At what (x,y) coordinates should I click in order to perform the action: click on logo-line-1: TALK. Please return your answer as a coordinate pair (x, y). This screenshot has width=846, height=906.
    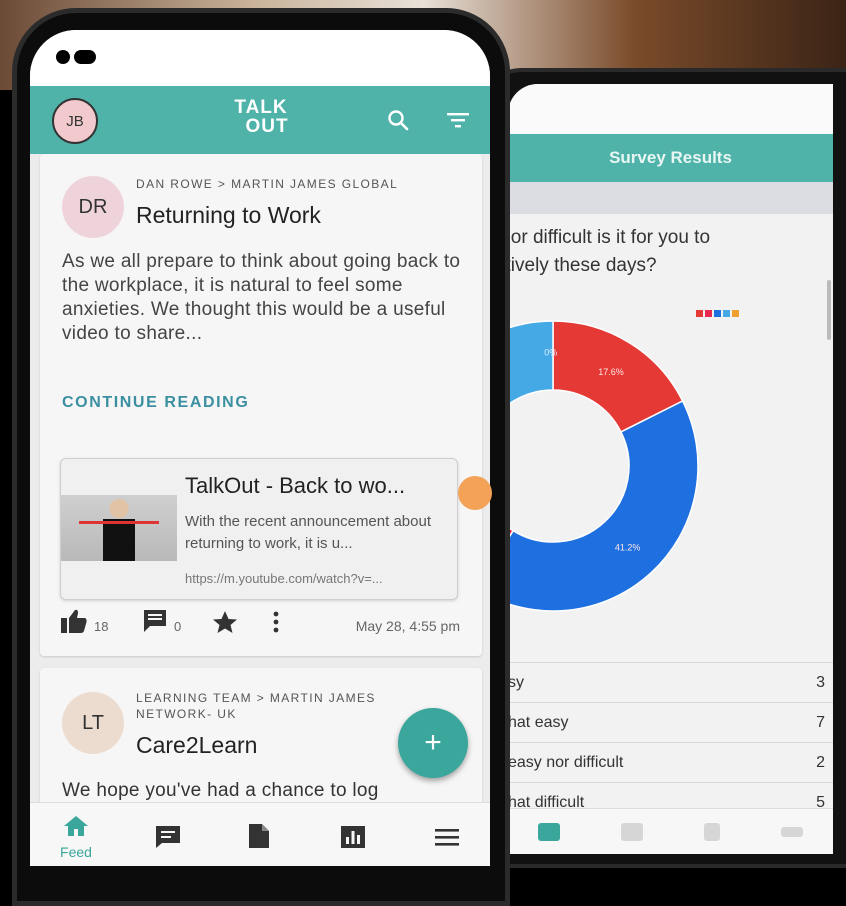
    Looking at the image, I should click on (261, 107).